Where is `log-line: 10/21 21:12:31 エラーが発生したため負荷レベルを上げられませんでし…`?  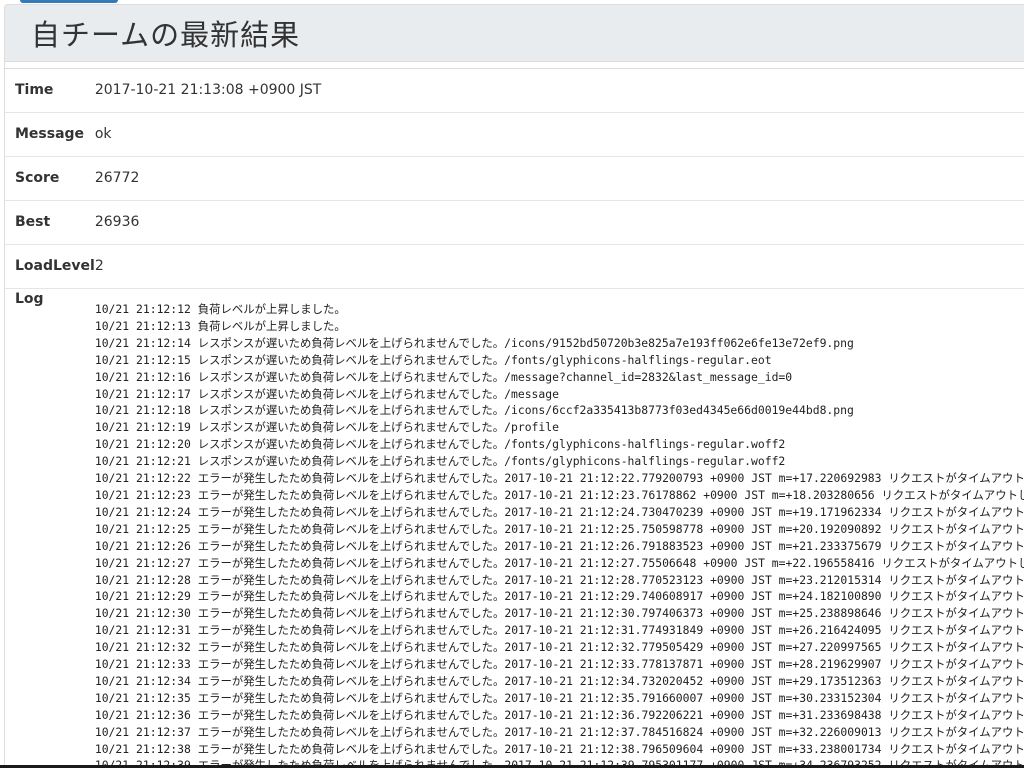
log-line: 10/21 21:12:31 エラーが発生したため負荷レベルを上げられませんでし… is located at coordinates (559, 630).